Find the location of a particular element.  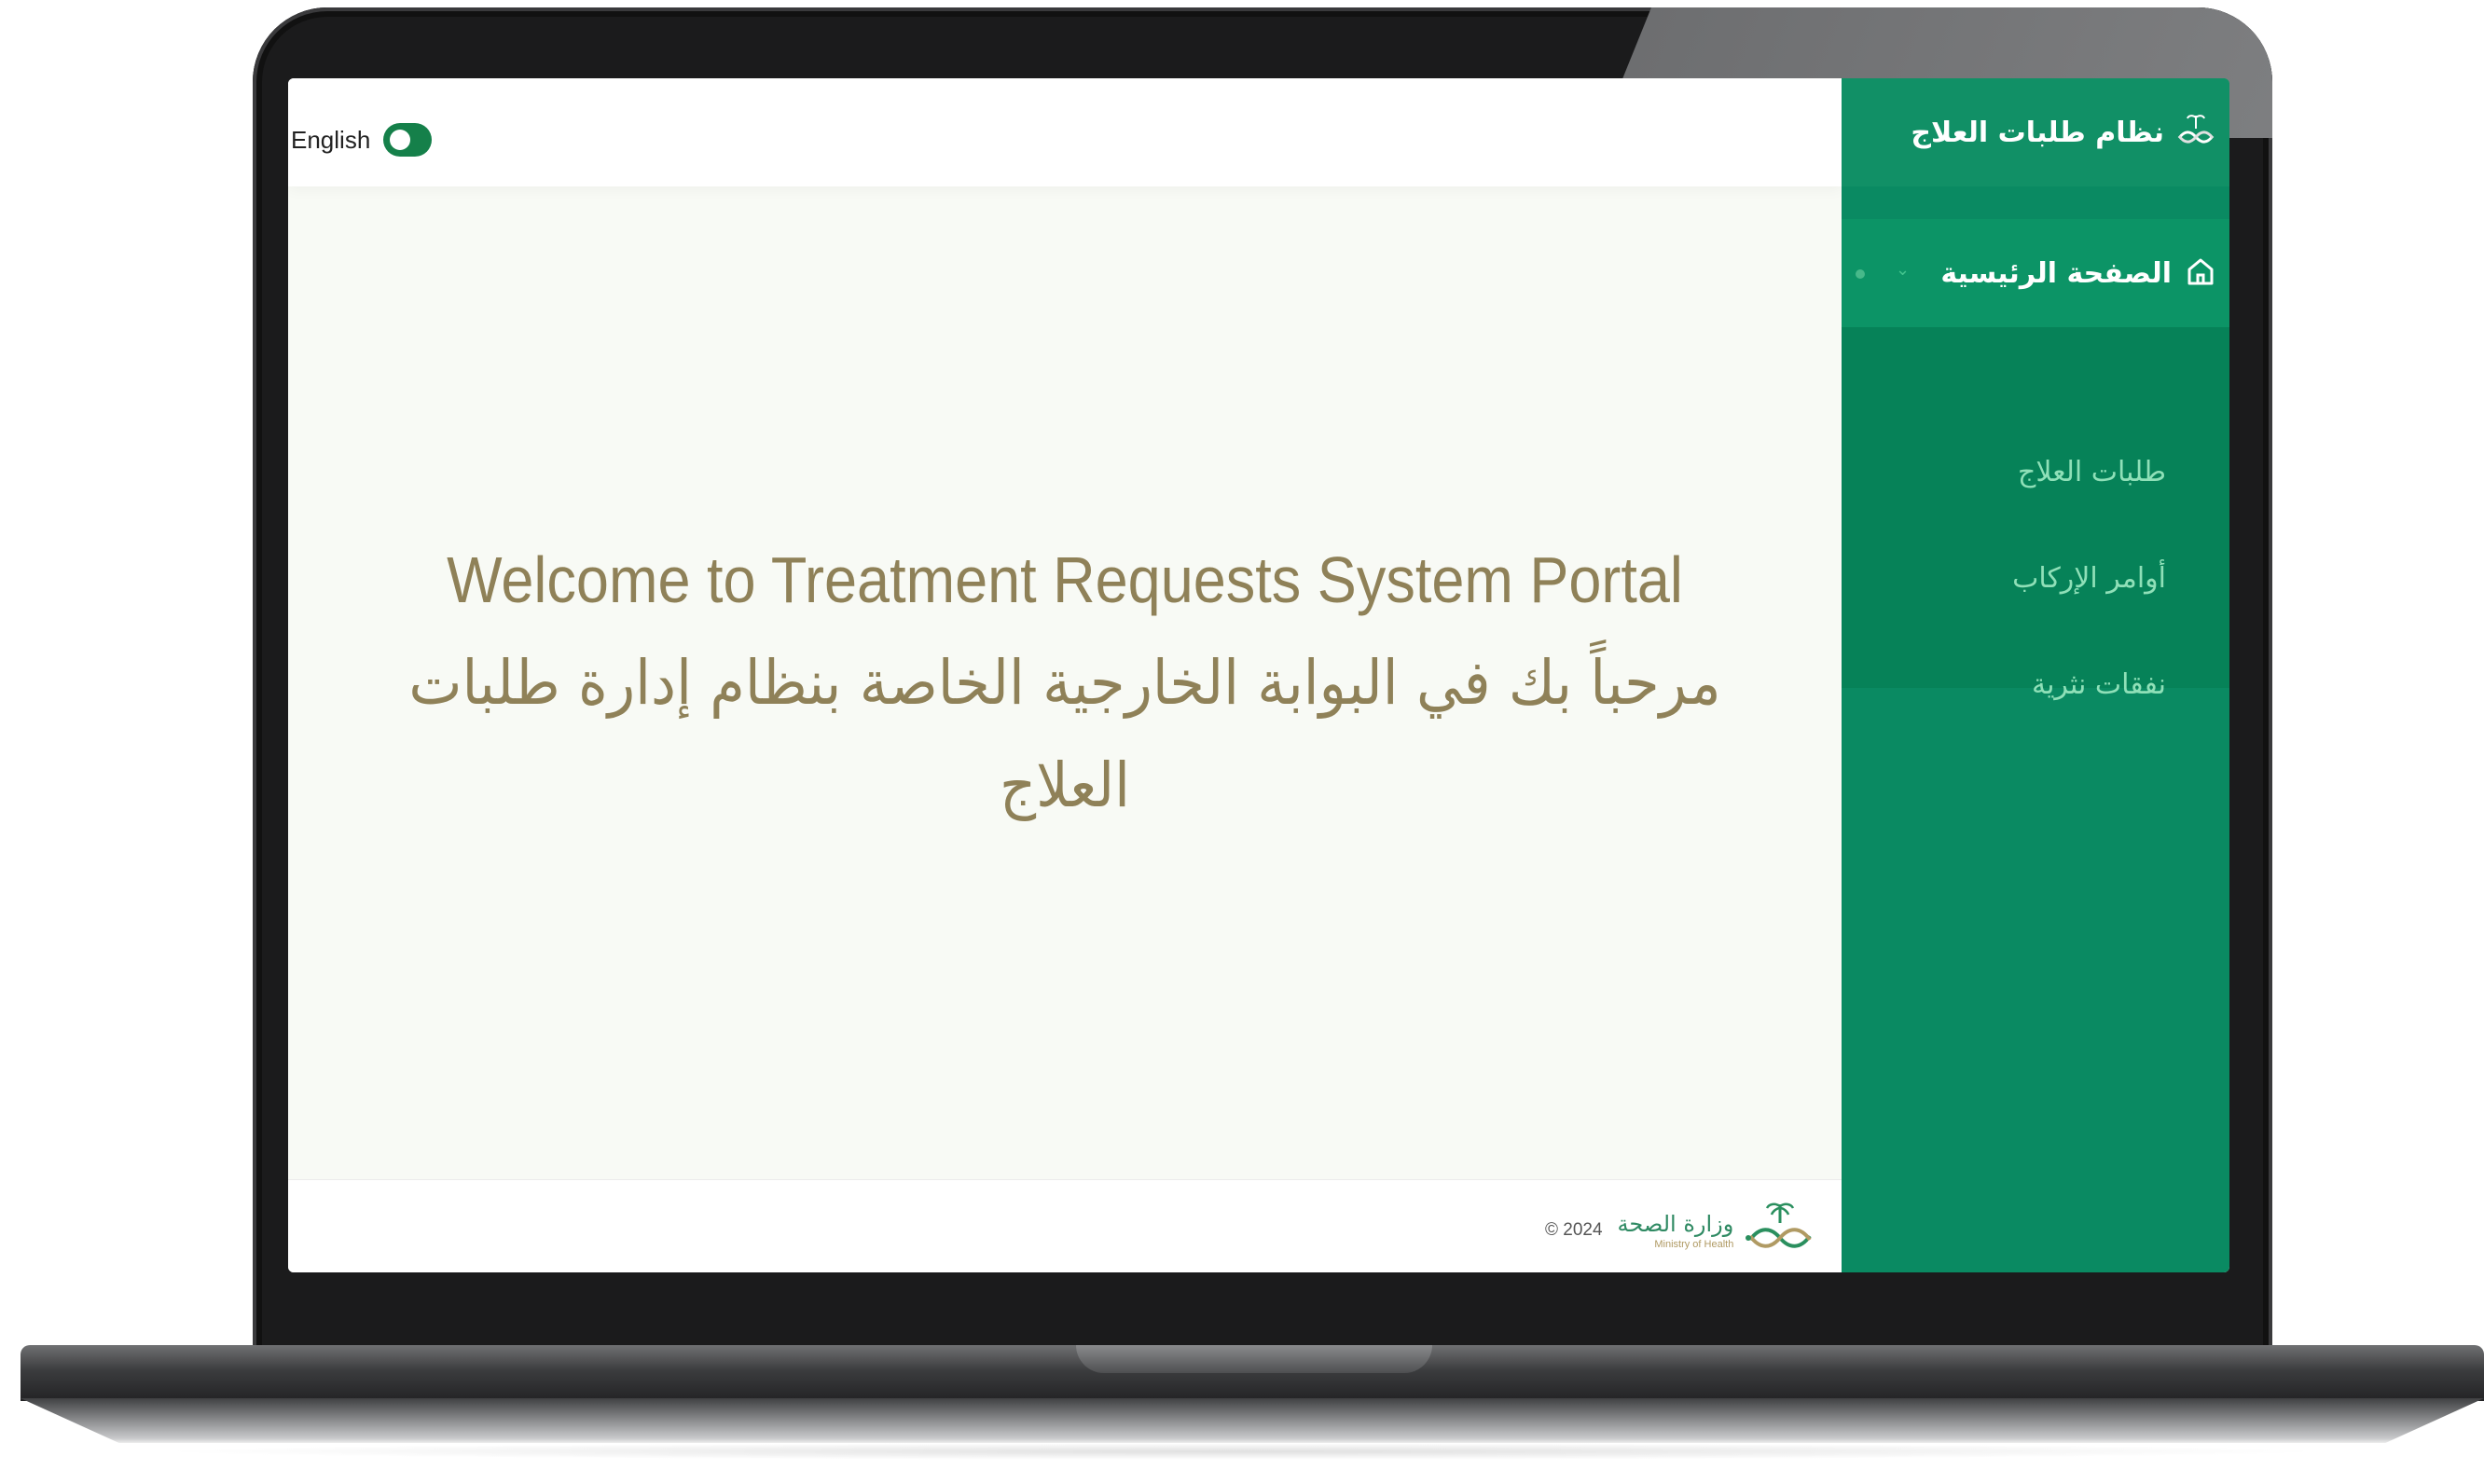

language-switch: English is located at coordinates (362, 140).